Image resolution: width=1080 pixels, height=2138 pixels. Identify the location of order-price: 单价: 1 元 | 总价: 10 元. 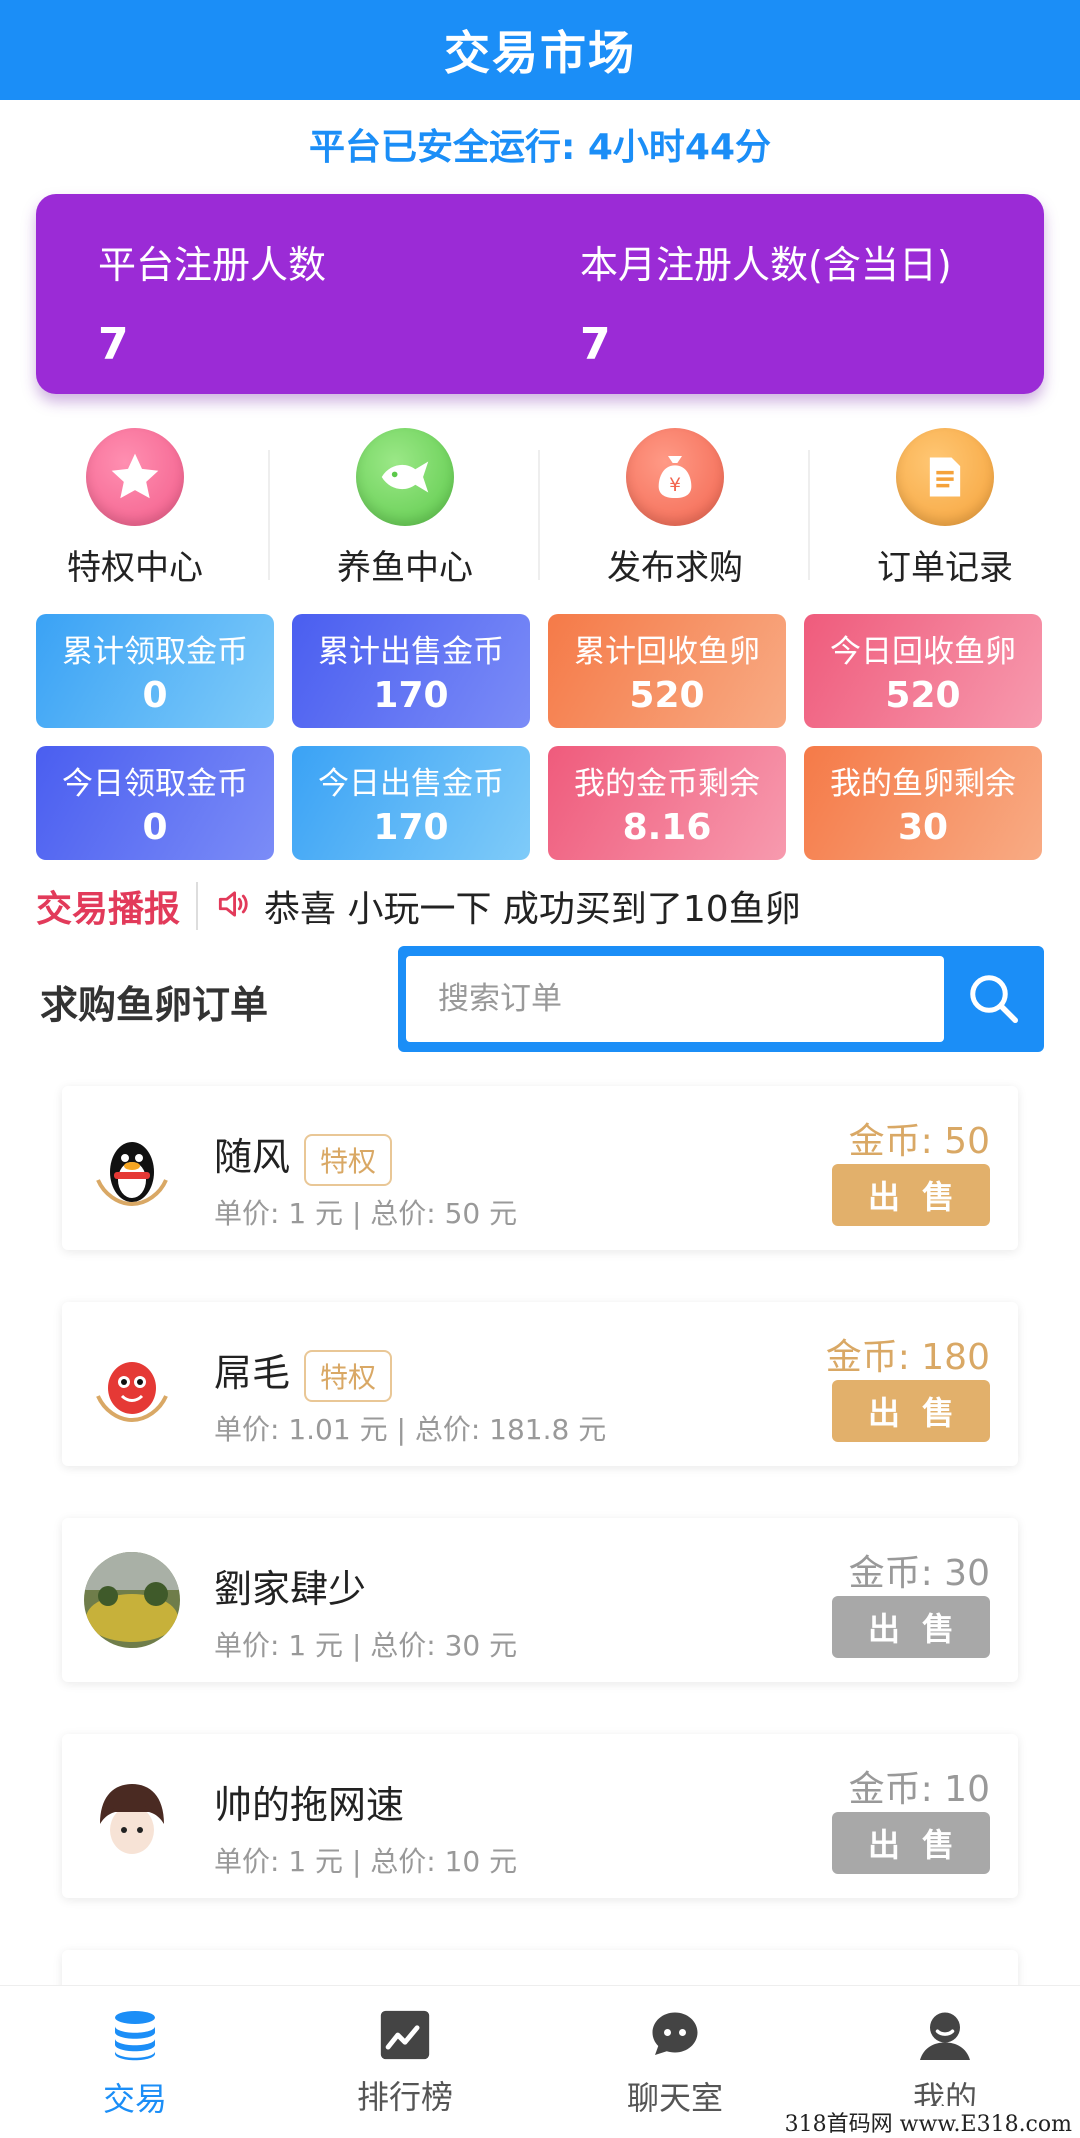
(366, 1861).